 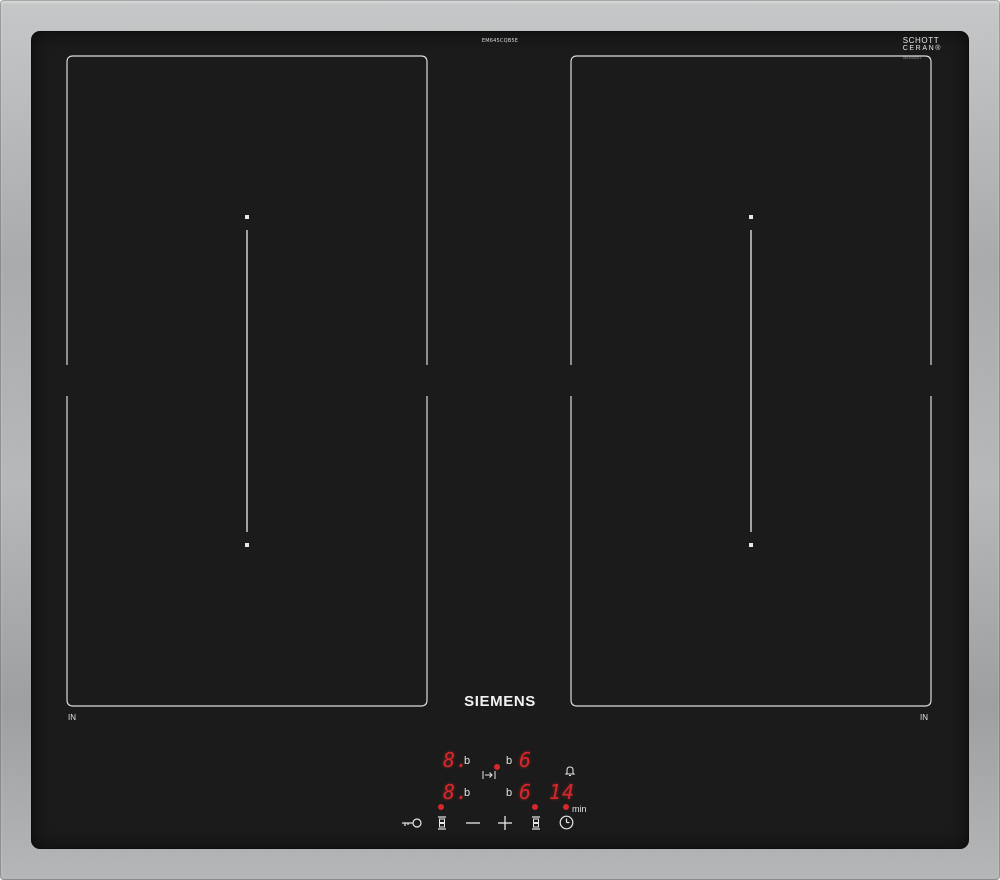 What do you see at coordinates (500, 701) in the screenshot?
I see `brand-logo: SIEMENS` at bounding box center [500, 701].